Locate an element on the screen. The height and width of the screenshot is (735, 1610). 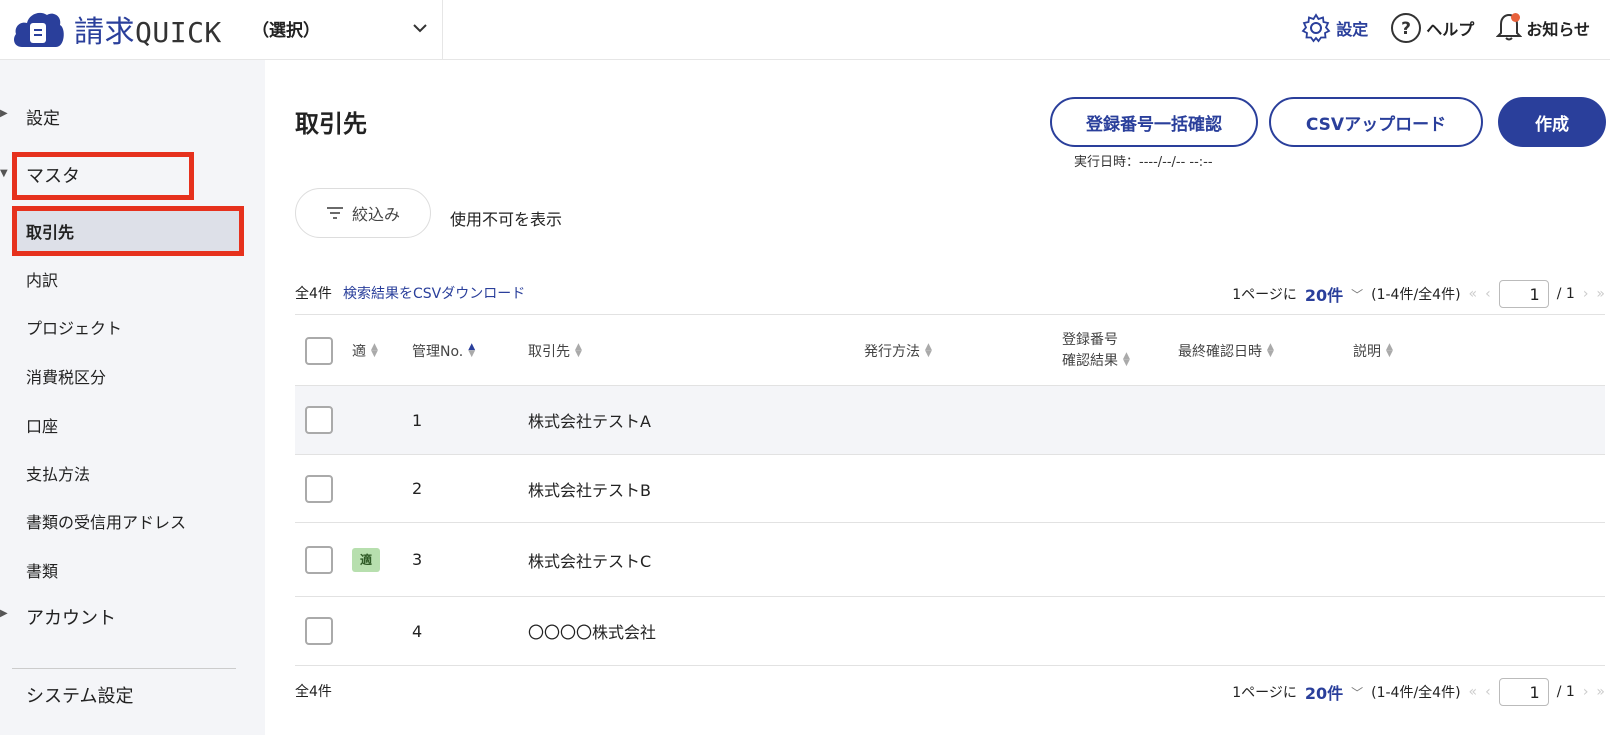
sidebar-item-accounts-bank: 口座 is located at coordinates (42, 425).